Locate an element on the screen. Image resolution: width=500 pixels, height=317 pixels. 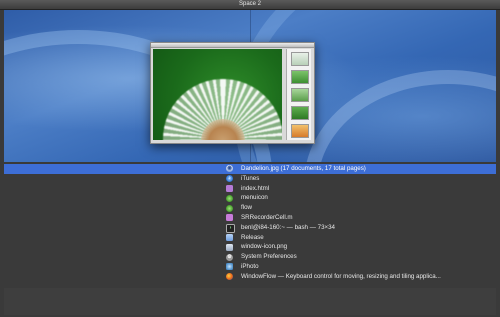
preview-sidebar-thumbnails is located at coordinates (298, 94).